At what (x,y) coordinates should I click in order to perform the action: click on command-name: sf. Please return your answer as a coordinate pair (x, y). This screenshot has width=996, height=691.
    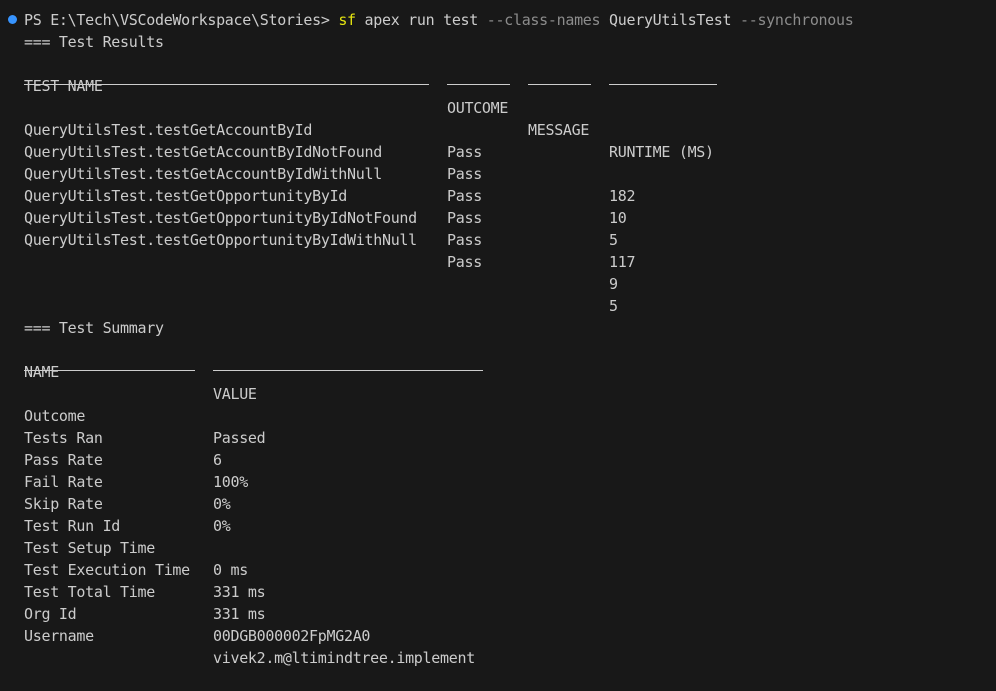
    Looking at the image, I should click on (347, 20).